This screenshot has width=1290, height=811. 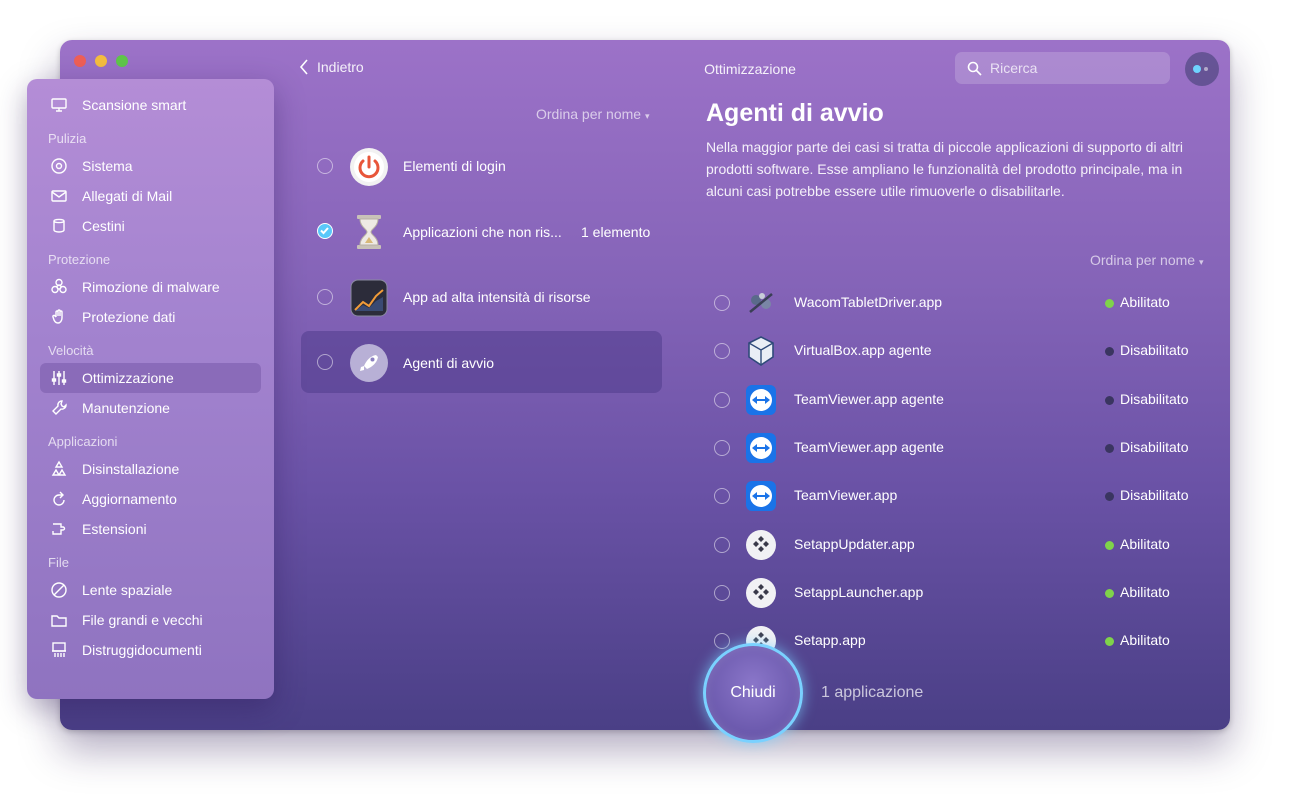 What do you see at coordinates (150, 226) in the screenshot?
I see `sidebar-item-trash: Cestini` at bounding box center [150, 226].